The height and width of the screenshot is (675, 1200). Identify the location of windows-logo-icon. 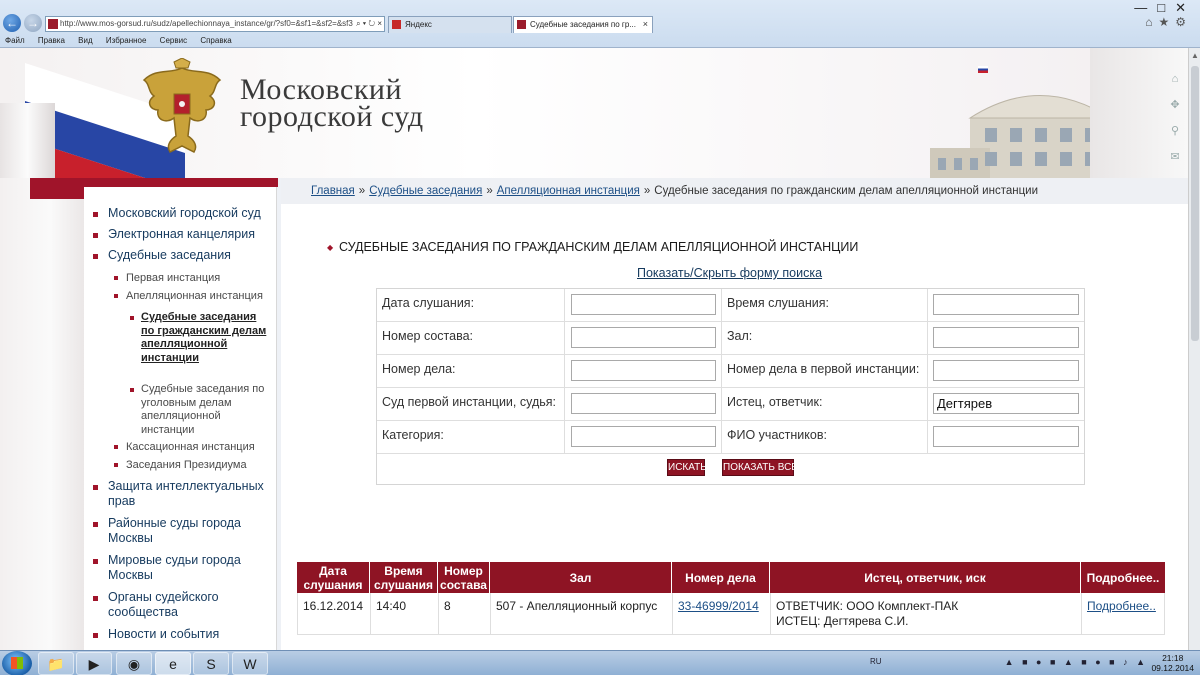
(17, 663).